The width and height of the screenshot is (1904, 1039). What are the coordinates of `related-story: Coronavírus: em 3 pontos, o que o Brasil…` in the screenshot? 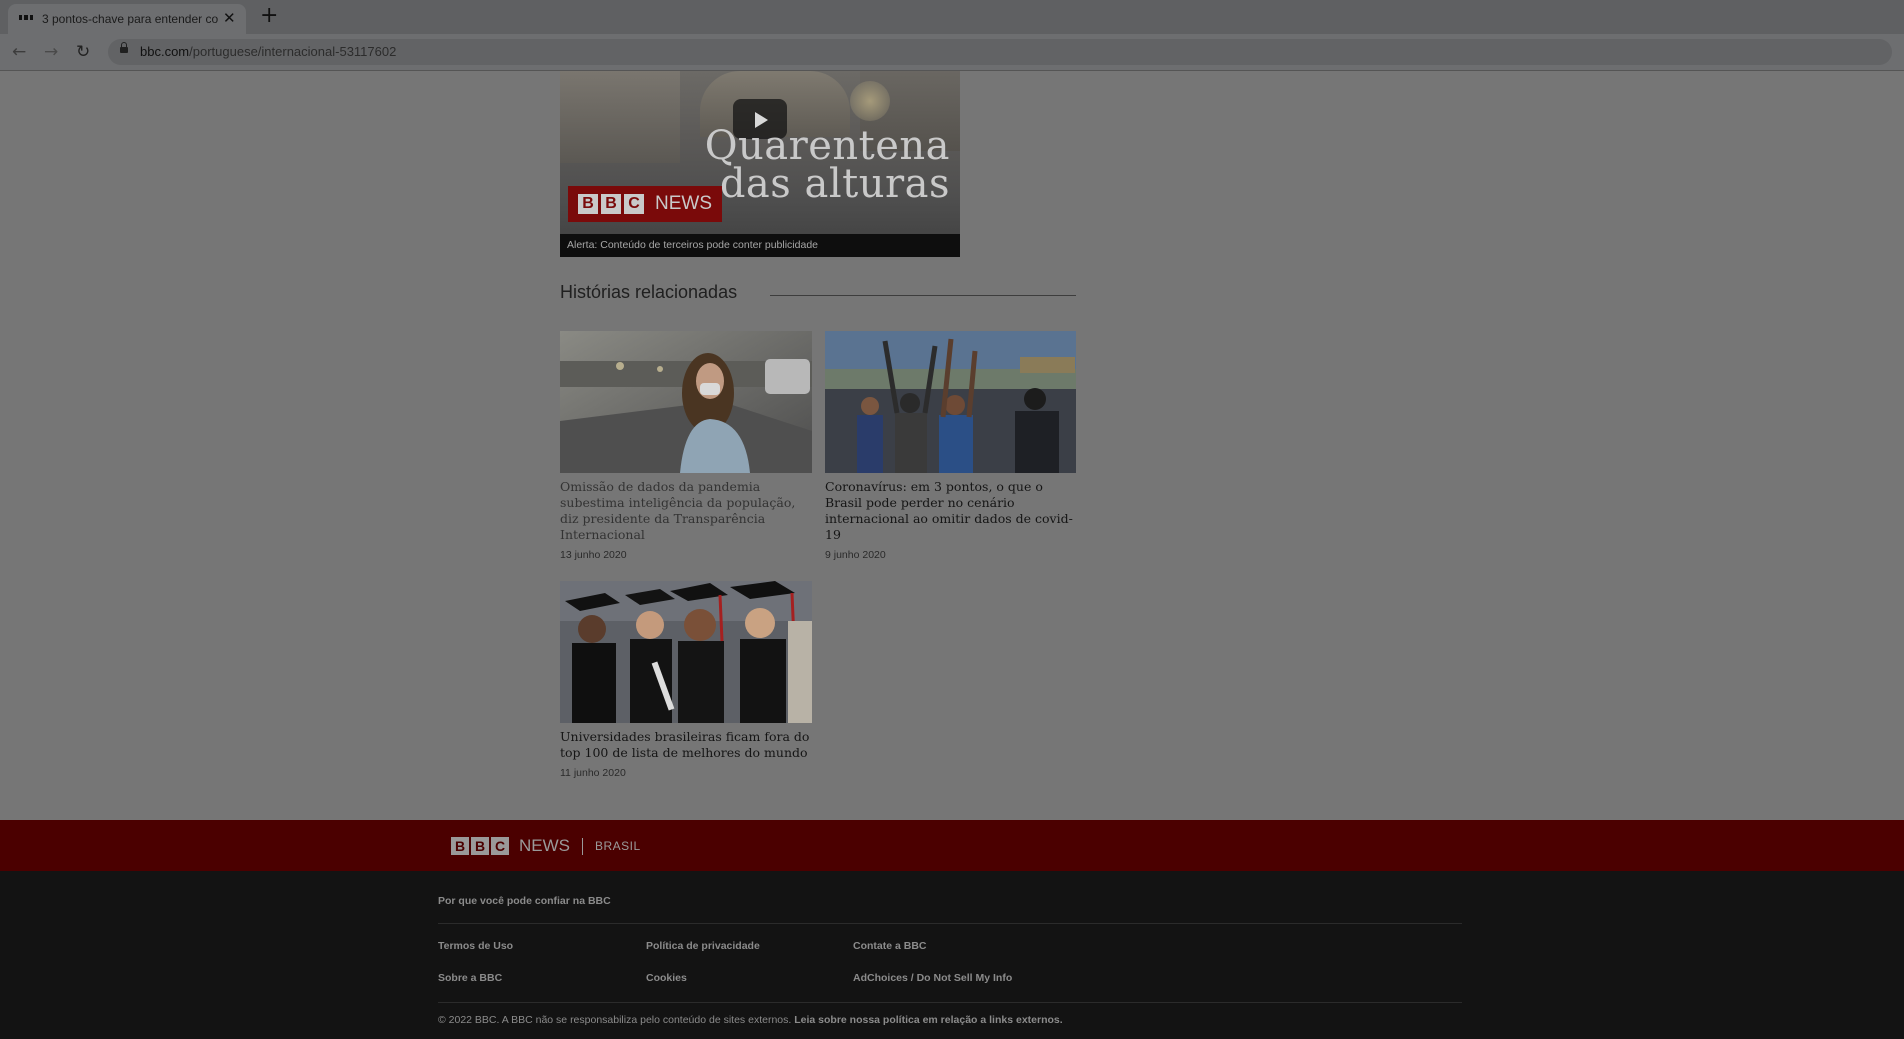 It's located at (950, 446).